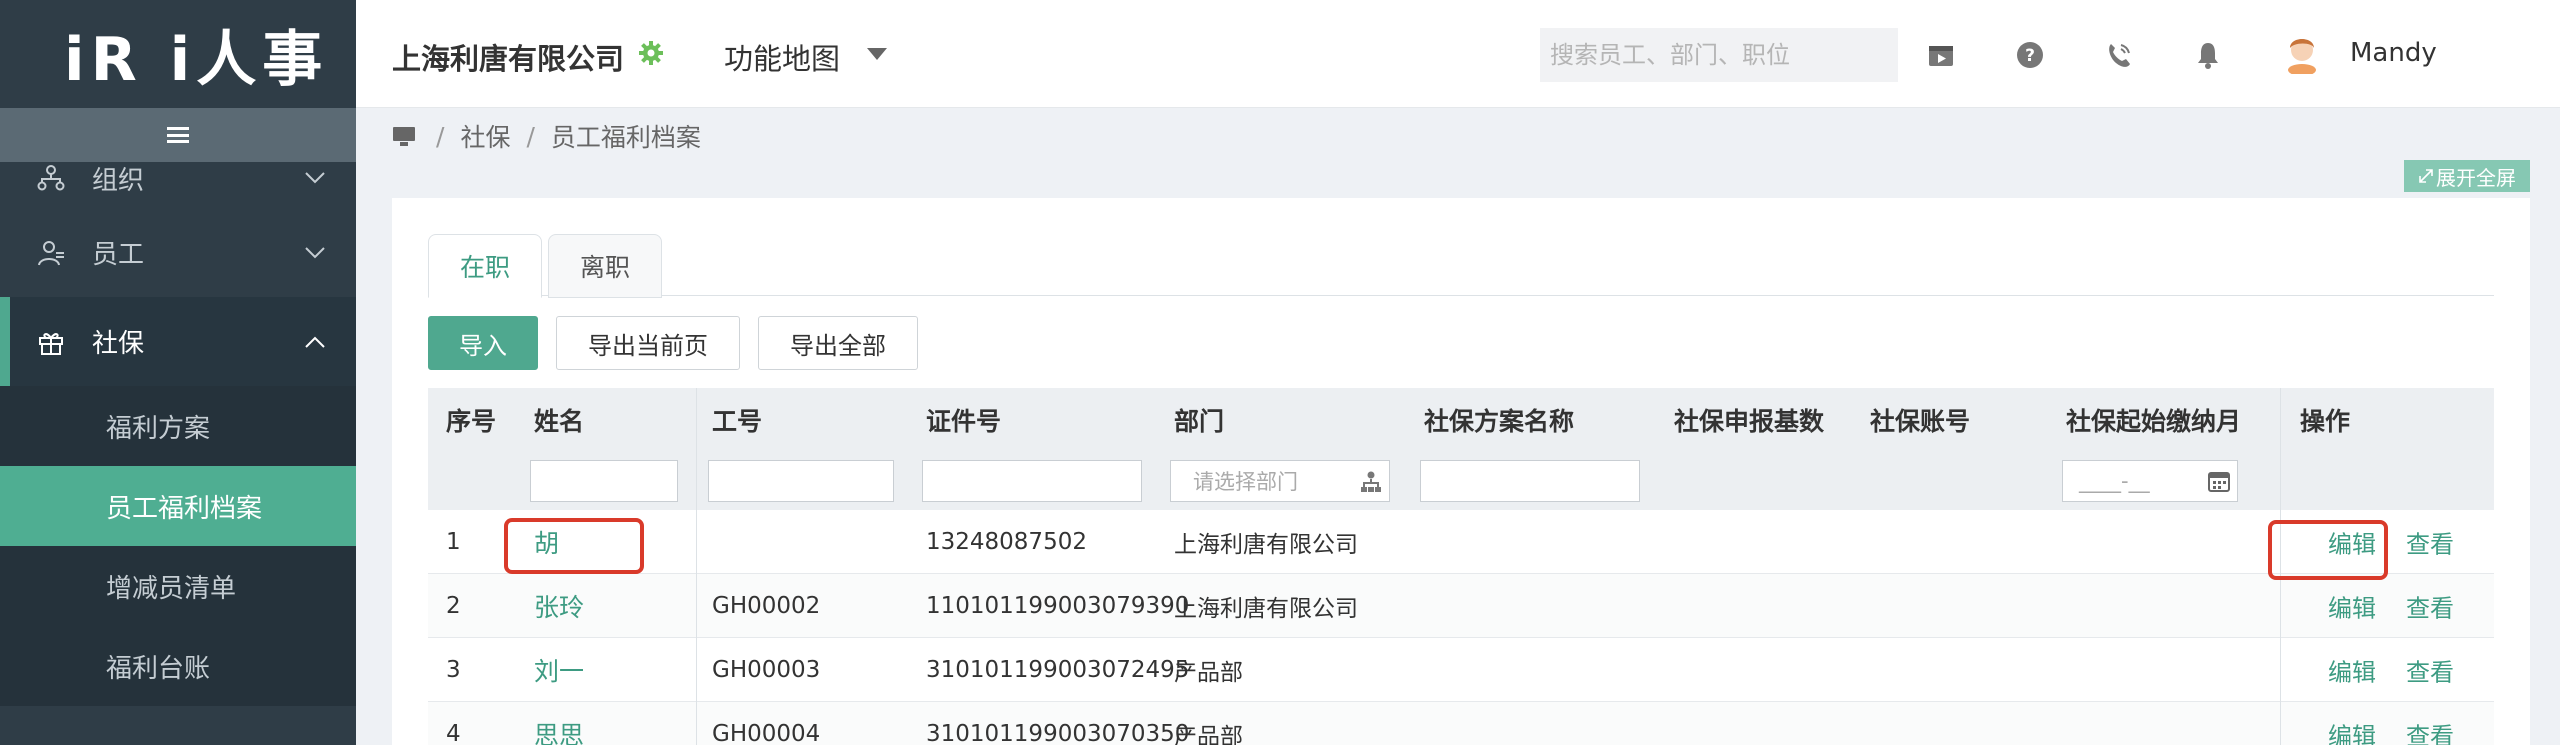 The image size is (2560, 745). I want to click on start-month-filter: ____-__, so click(2150, 481).